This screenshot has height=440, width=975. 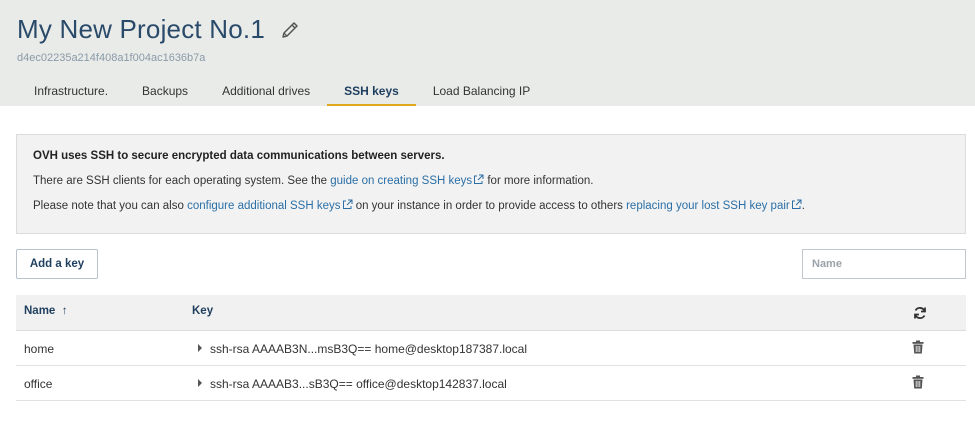 I want to click on sort-ascending-icon: ↑, so click(x=64, y=311).